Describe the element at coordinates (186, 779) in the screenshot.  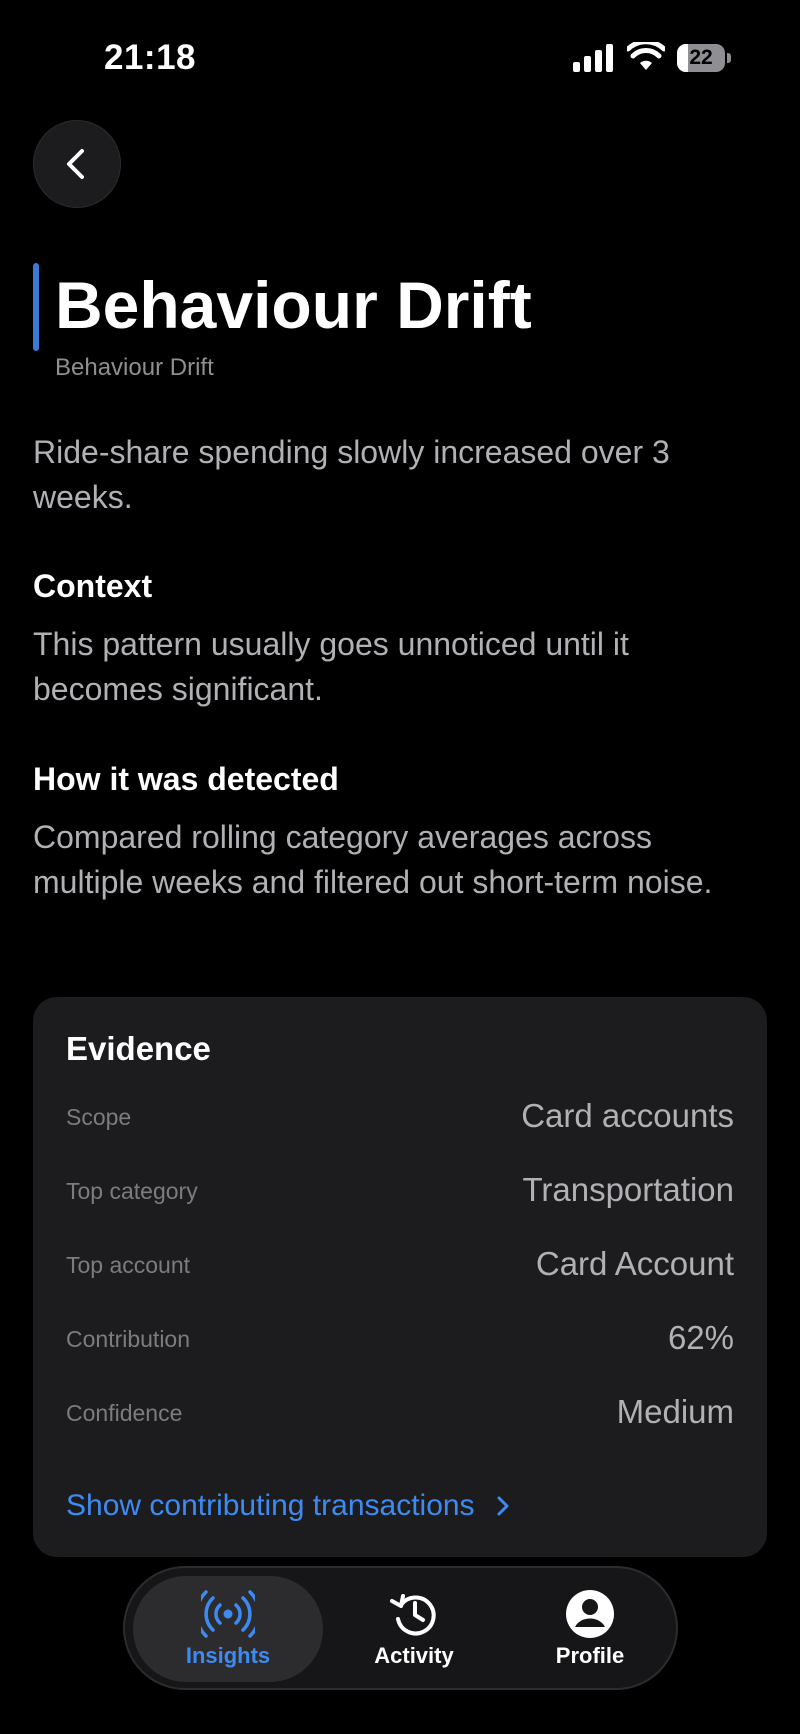
I see `detection-heading: How it was detected` at that location.